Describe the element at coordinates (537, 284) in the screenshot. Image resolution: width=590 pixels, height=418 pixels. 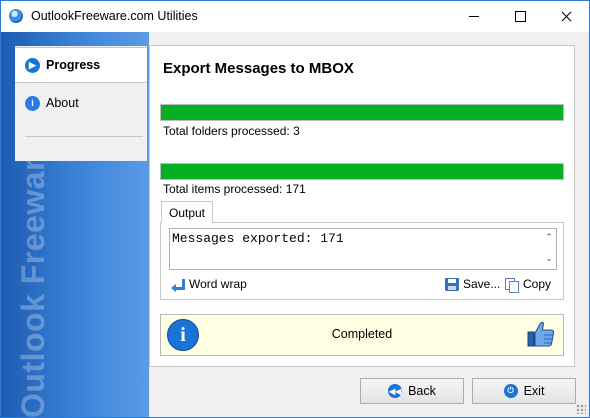
I see `copy-label: Copy` at that location.